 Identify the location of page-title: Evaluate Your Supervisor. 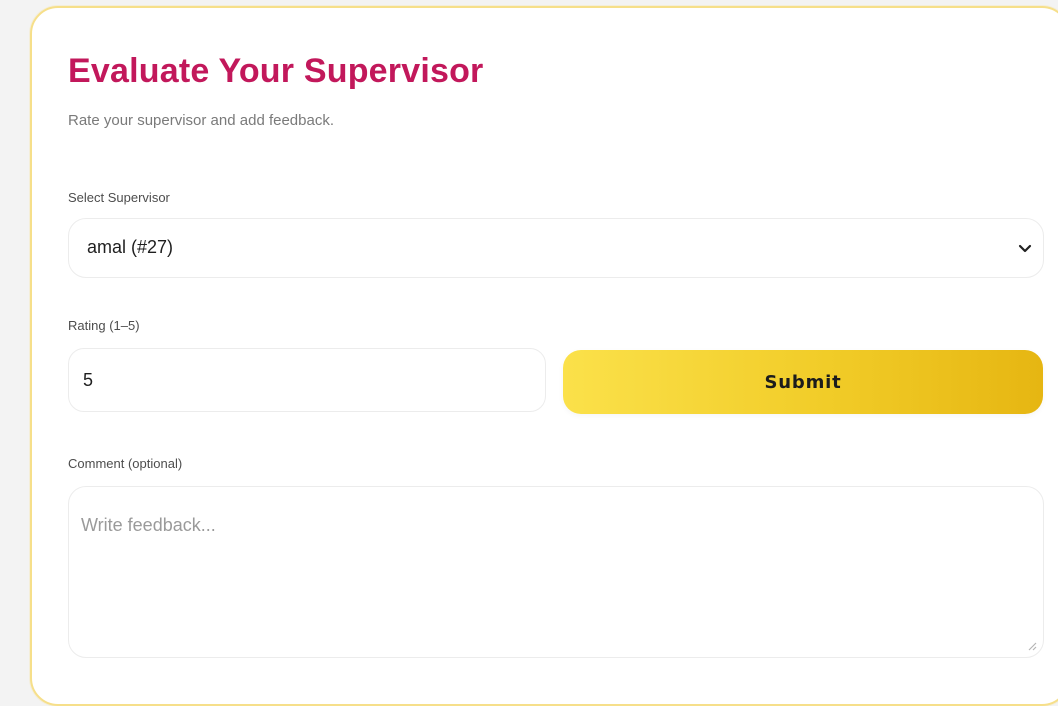
(276, 71).